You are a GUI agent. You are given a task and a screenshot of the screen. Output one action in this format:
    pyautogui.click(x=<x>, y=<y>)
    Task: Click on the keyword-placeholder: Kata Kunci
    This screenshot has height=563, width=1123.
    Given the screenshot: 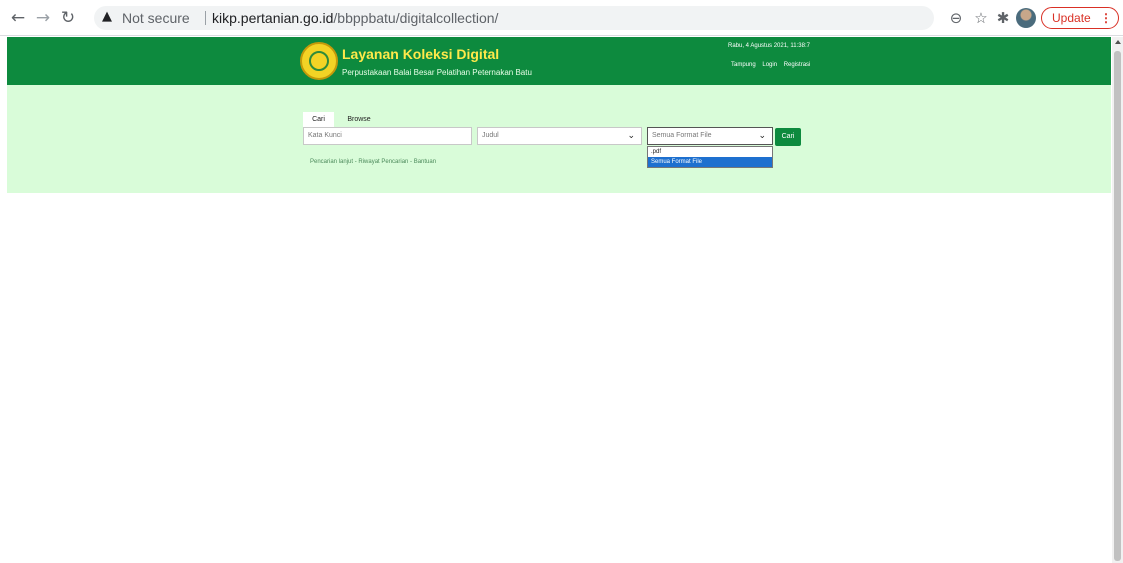 What is the action you would take?
    pyautogui.click(x=325, y=135)
    